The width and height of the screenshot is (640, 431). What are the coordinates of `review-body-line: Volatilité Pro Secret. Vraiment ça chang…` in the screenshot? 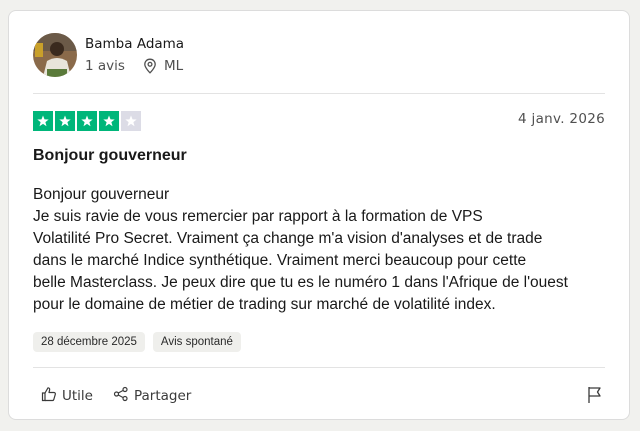 It's located at (288, 238).